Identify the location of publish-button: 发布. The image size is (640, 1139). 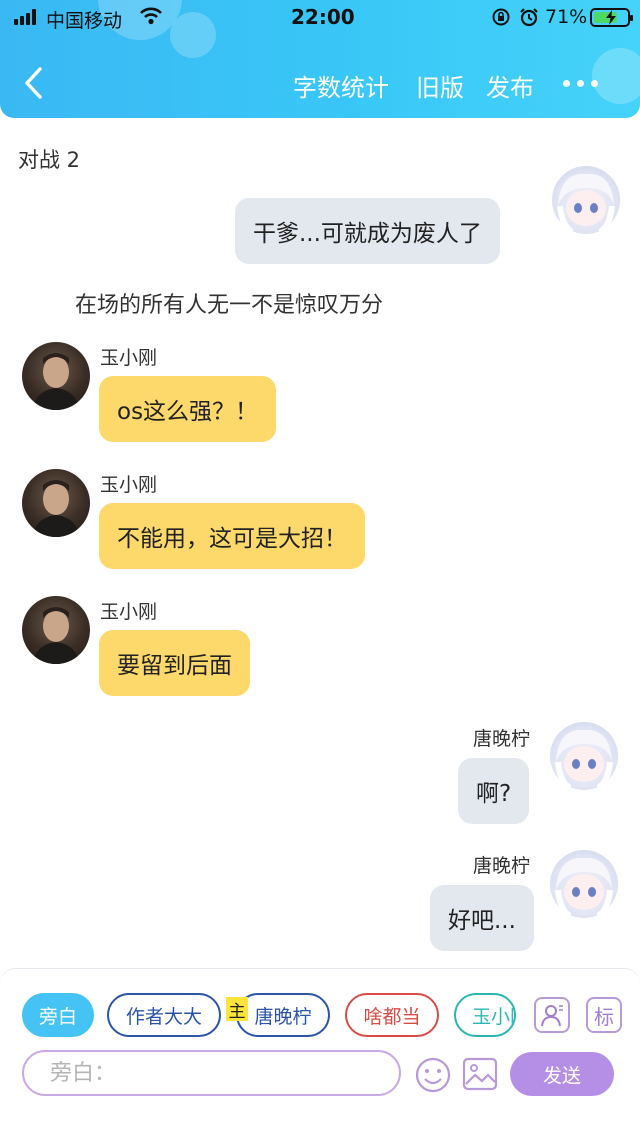
(510, 85).